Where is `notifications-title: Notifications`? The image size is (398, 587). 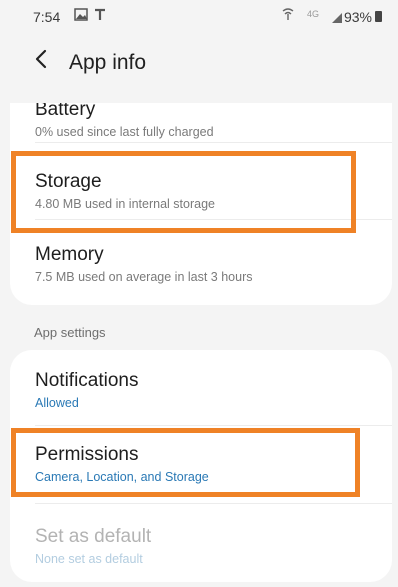 notifications-title: Notifications is located at coordinates (87, 380).